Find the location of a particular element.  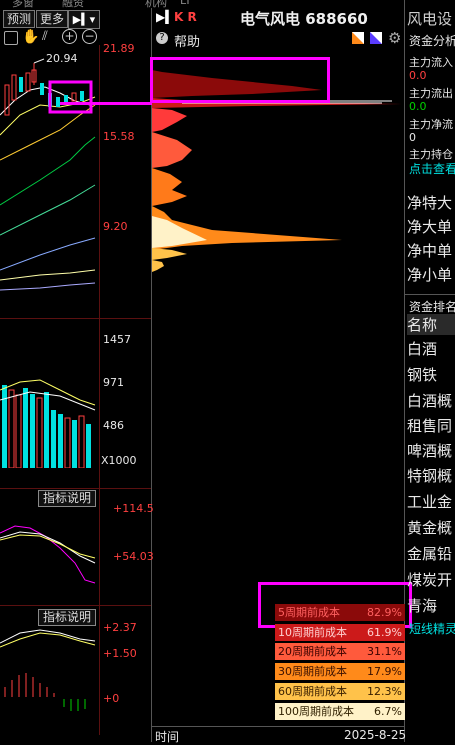

zoom-in-icon: + is located at coordinates (69, 36).